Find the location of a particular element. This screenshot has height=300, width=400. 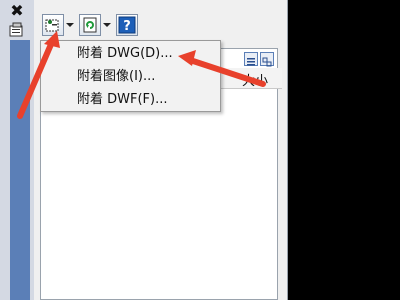

attach-dropdown-arrow is located at coordinates (70, 25).